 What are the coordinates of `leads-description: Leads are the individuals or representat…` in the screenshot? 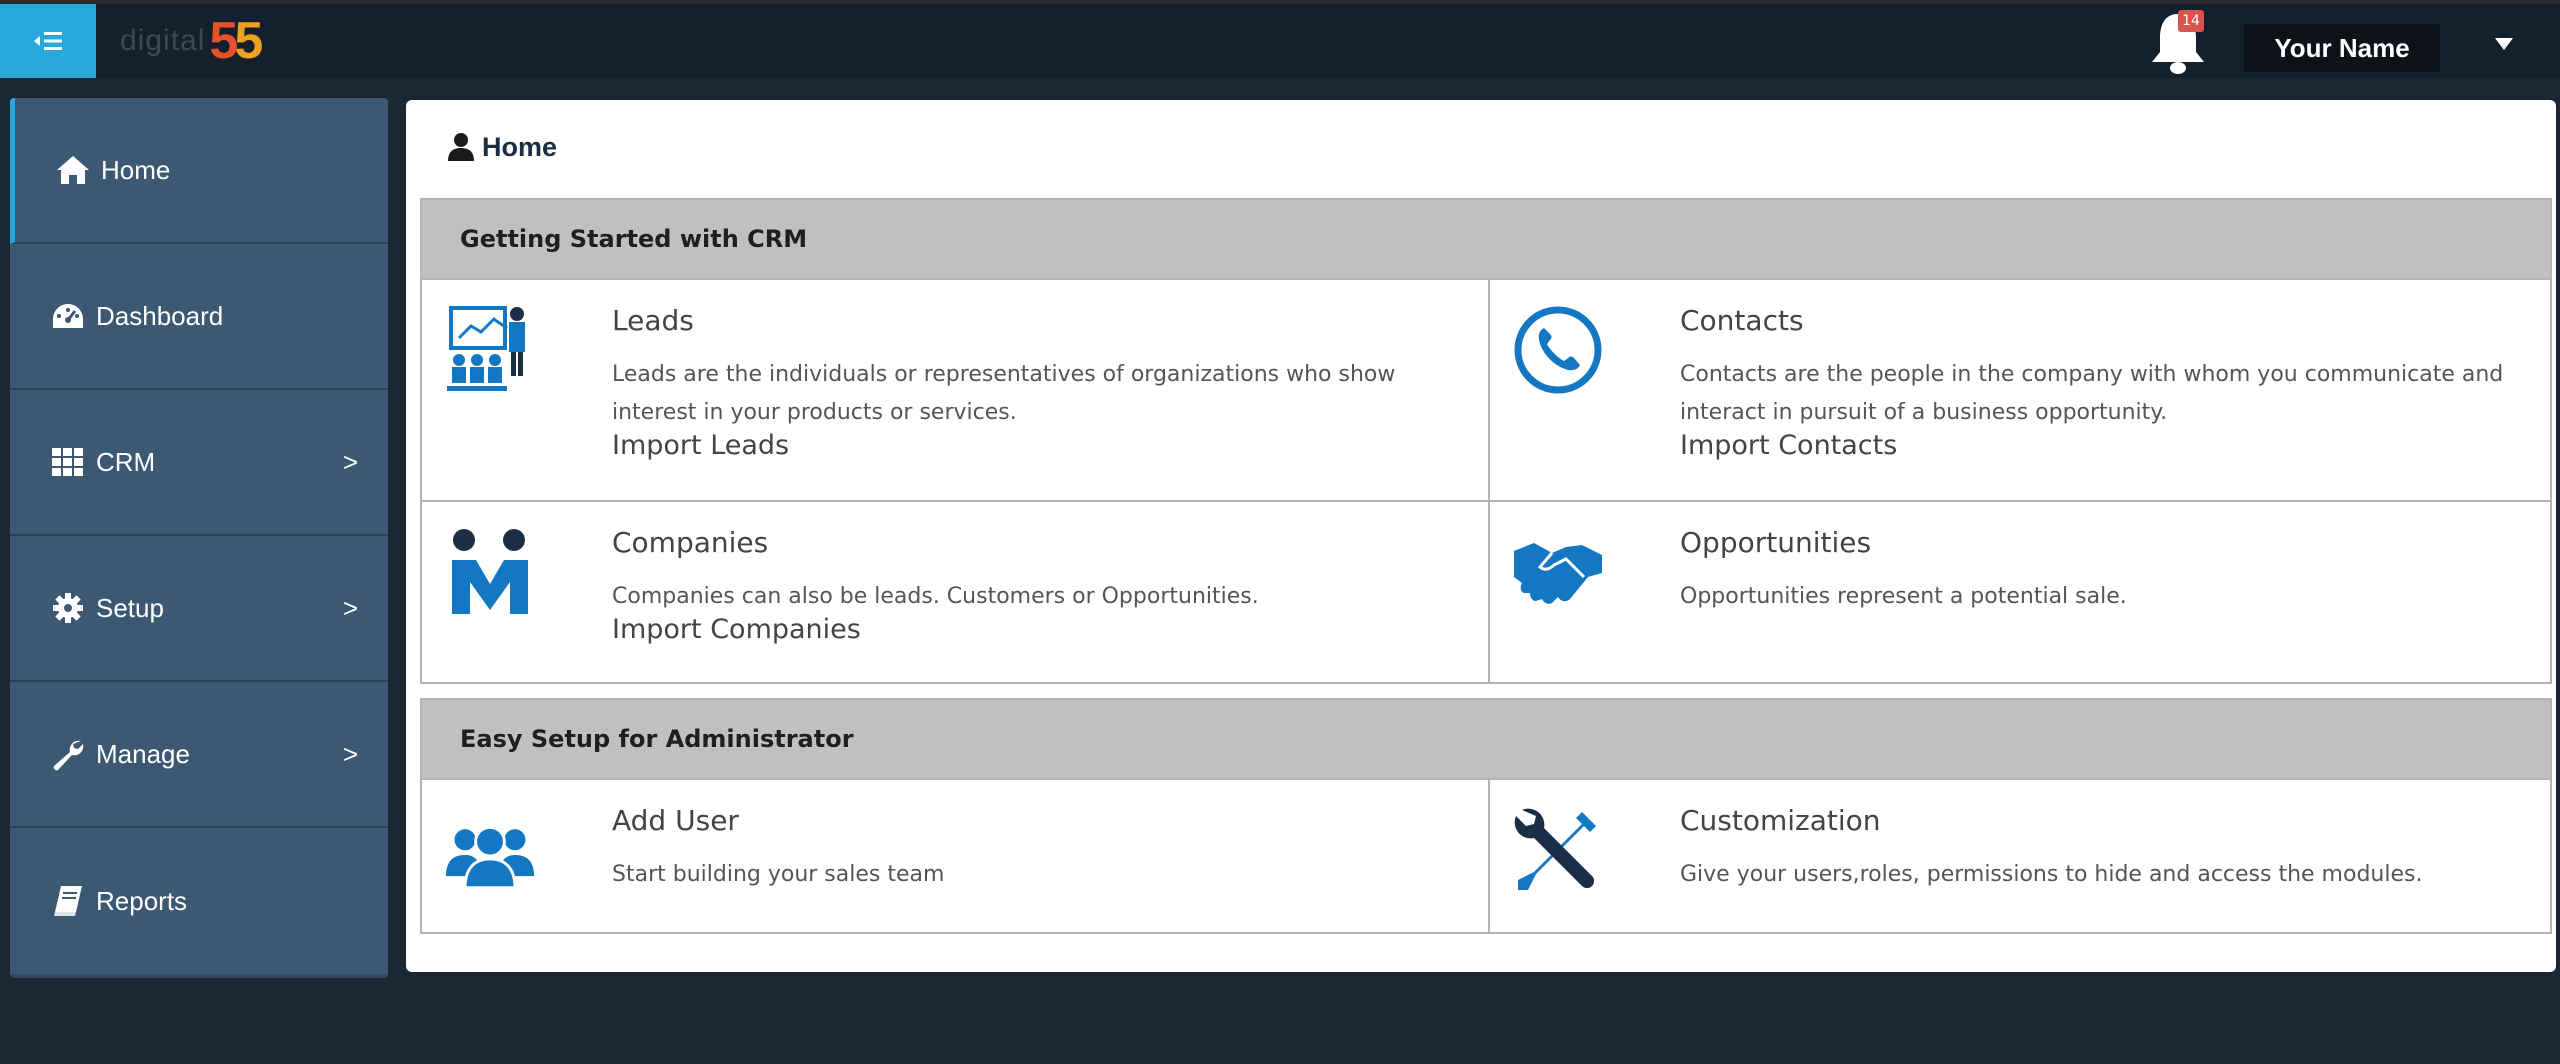 It's located at (1004, 393).